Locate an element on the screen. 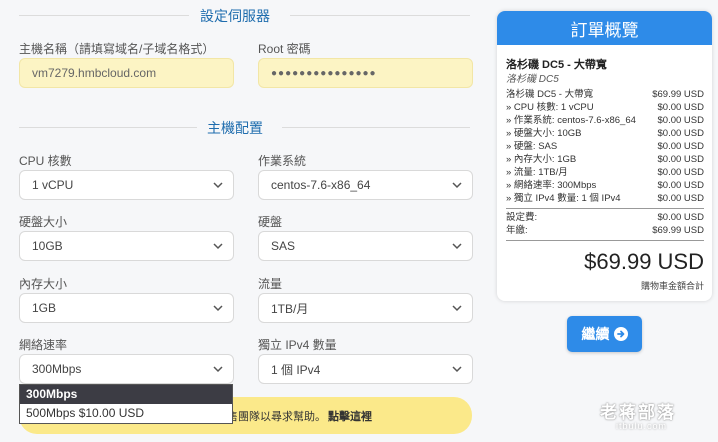  cart-total: $69.99 USD is located at coordinates (644, 261).